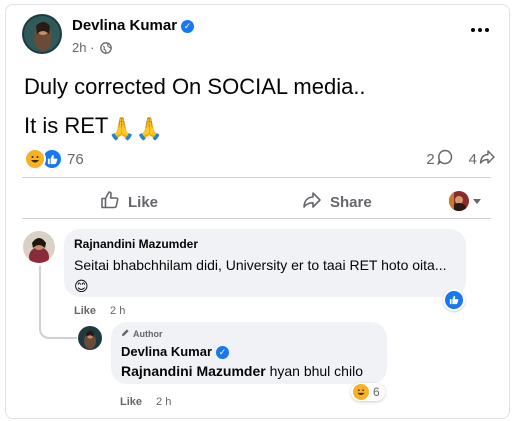 The height and width of the screenshot is (421, 513). Describe the element at coordinates (124, 25) in the screenshot. I see `author-name-text: Devlina Kumar` at that location.